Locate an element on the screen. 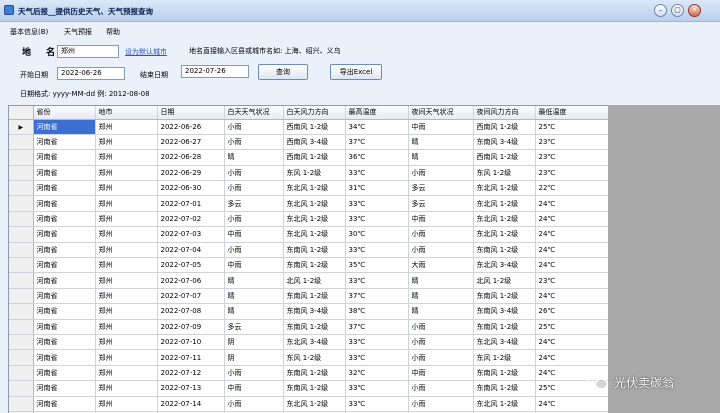 This screenshot has width=720, height=413. table-row: 河南省 郑州 2022-06-27 小雨 西南风 3-4级 37℃ 晴东南风 3-4级 23℃ is located at coordinates (308, 142).